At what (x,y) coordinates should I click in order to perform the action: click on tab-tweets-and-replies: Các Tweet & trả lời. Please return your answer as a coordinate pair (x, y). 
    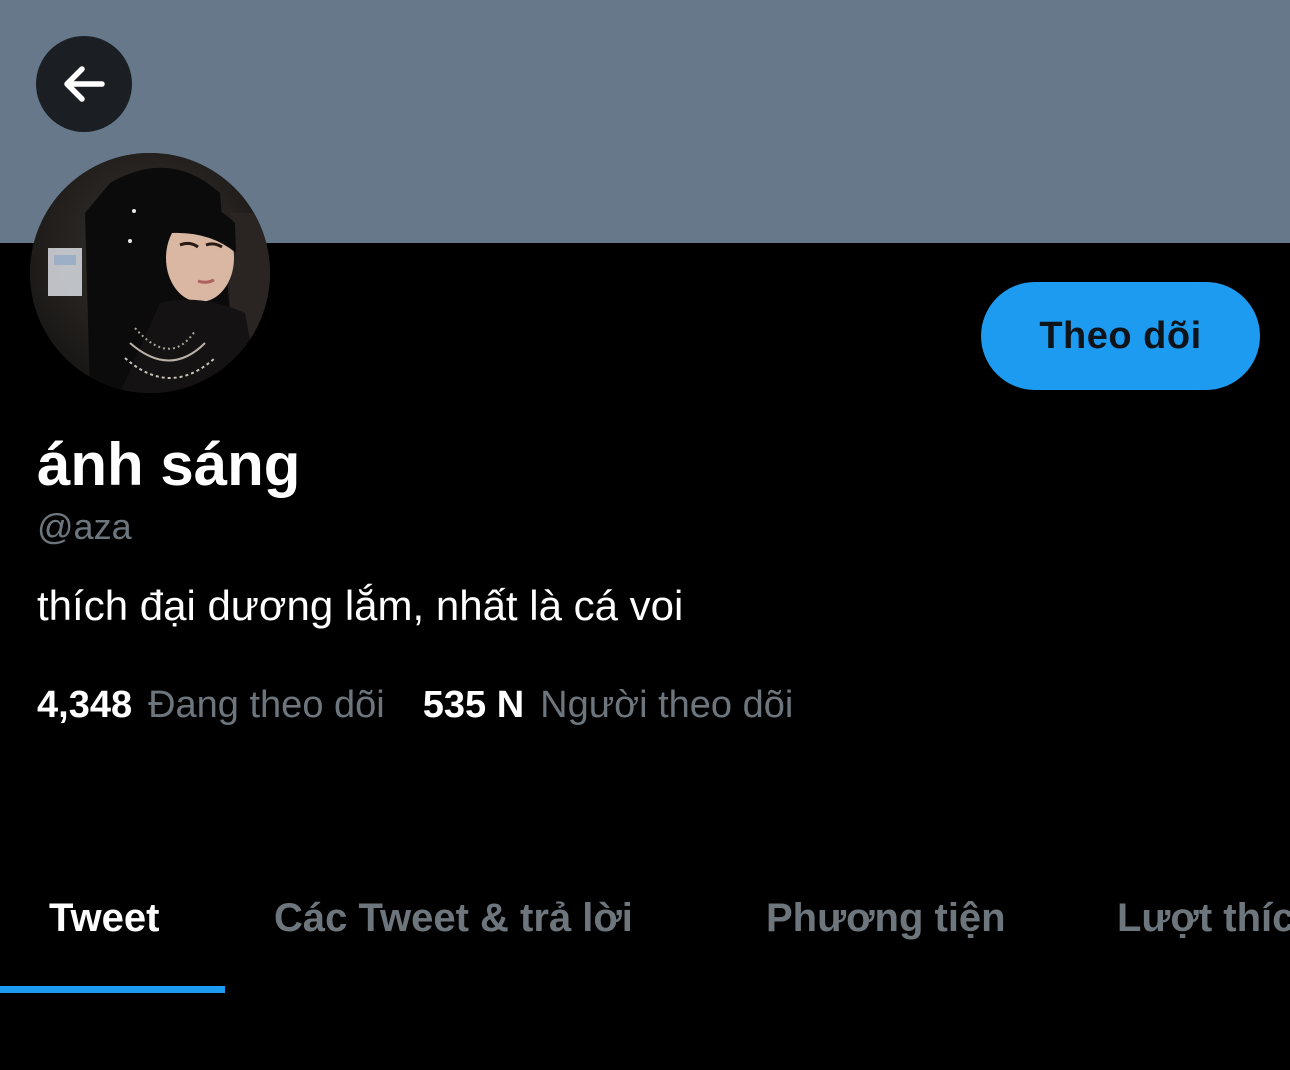
    Looking at the image, I should click on (453, 918).